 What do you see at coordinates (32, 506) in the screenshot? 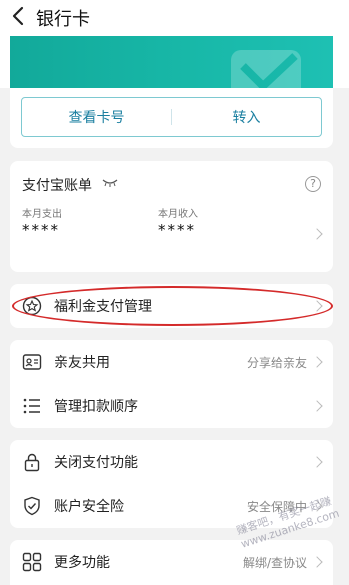
I see `shield-check-icon` at bounding box center [32, 506].